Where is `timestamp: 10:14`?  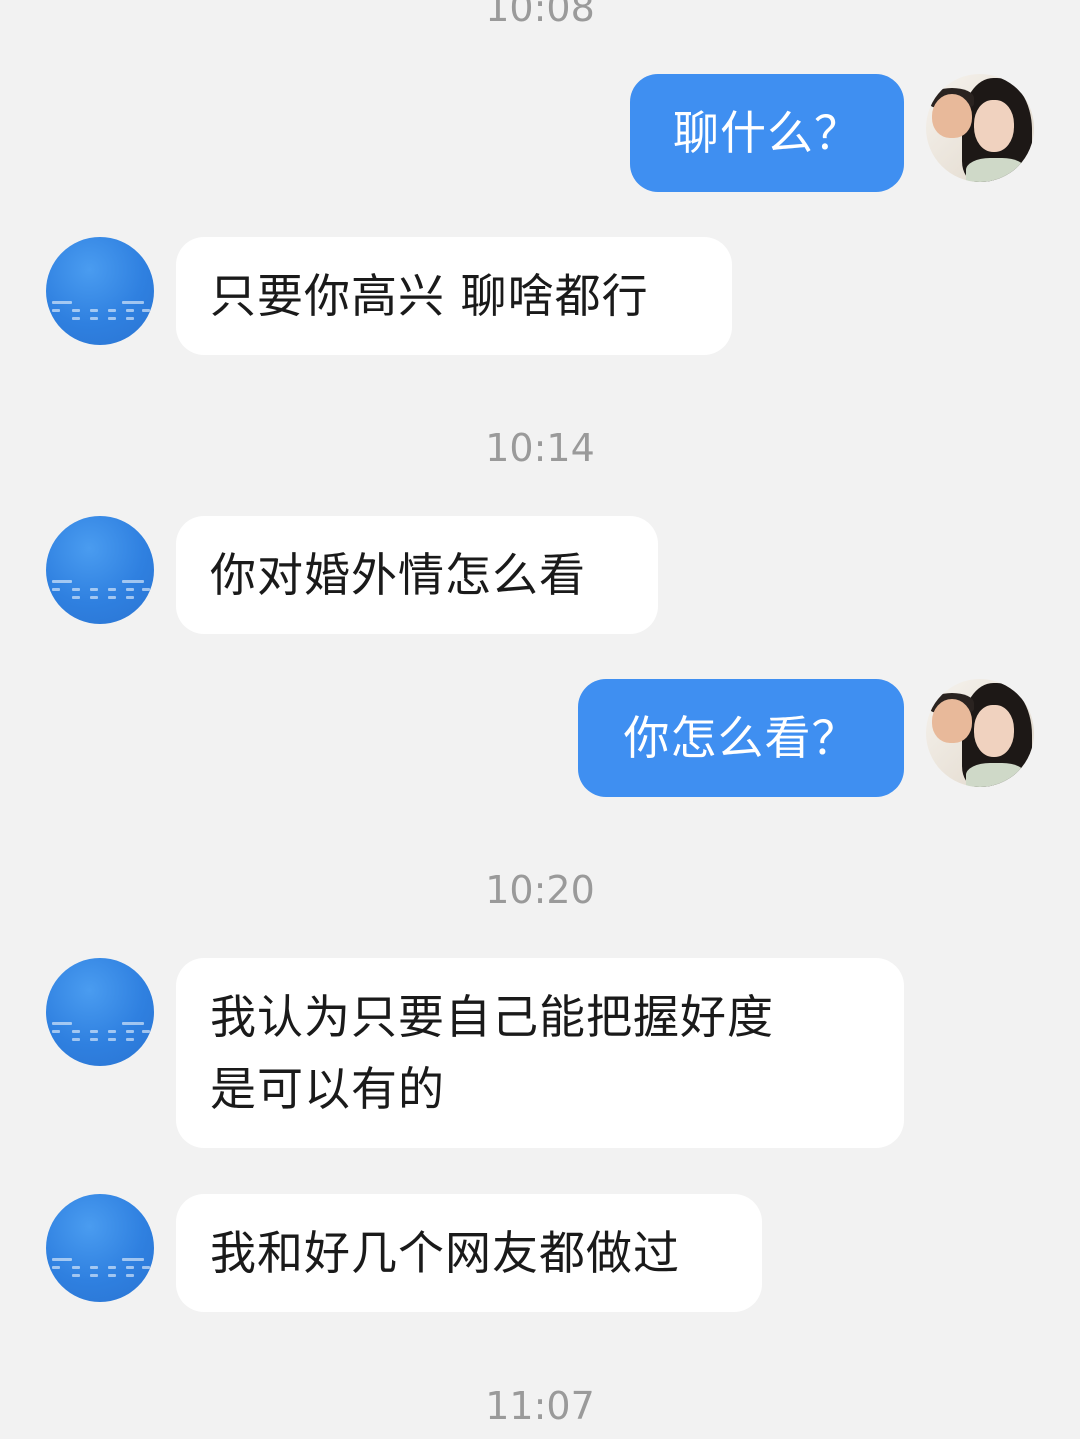 timestamp: 10:14 is located at coordinates (540, 448).